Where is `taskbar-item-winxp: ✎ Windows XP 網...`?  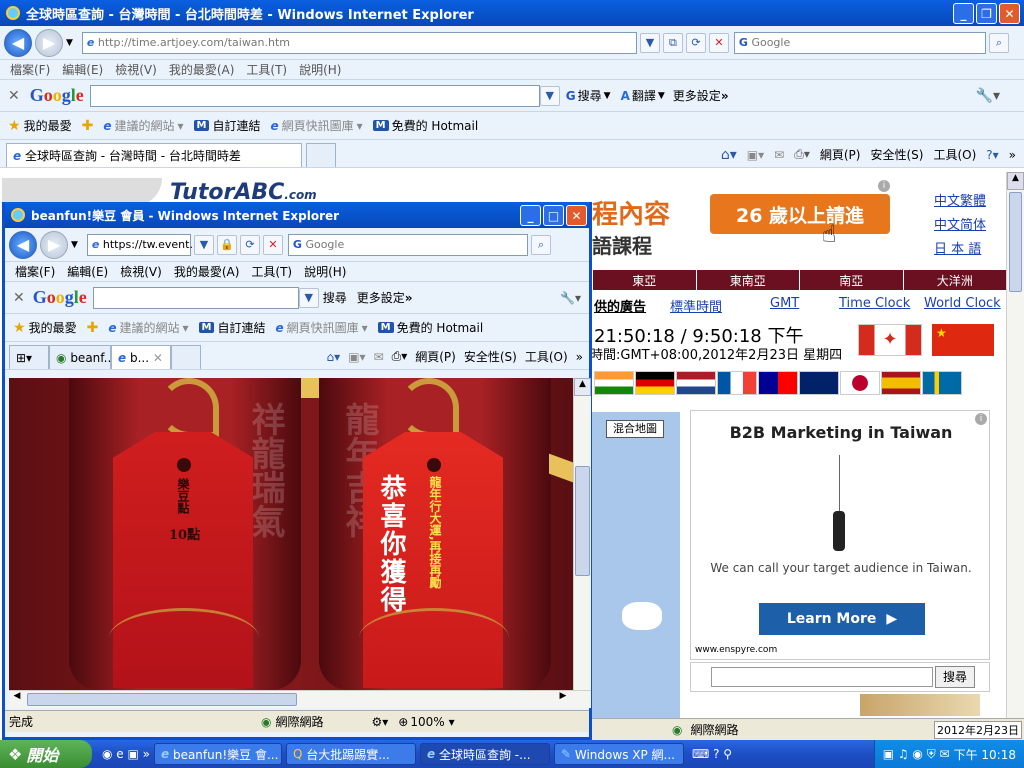 taskbar-item-winxp: ✎ Windows XP 網... is located at coordinates (618, 754).